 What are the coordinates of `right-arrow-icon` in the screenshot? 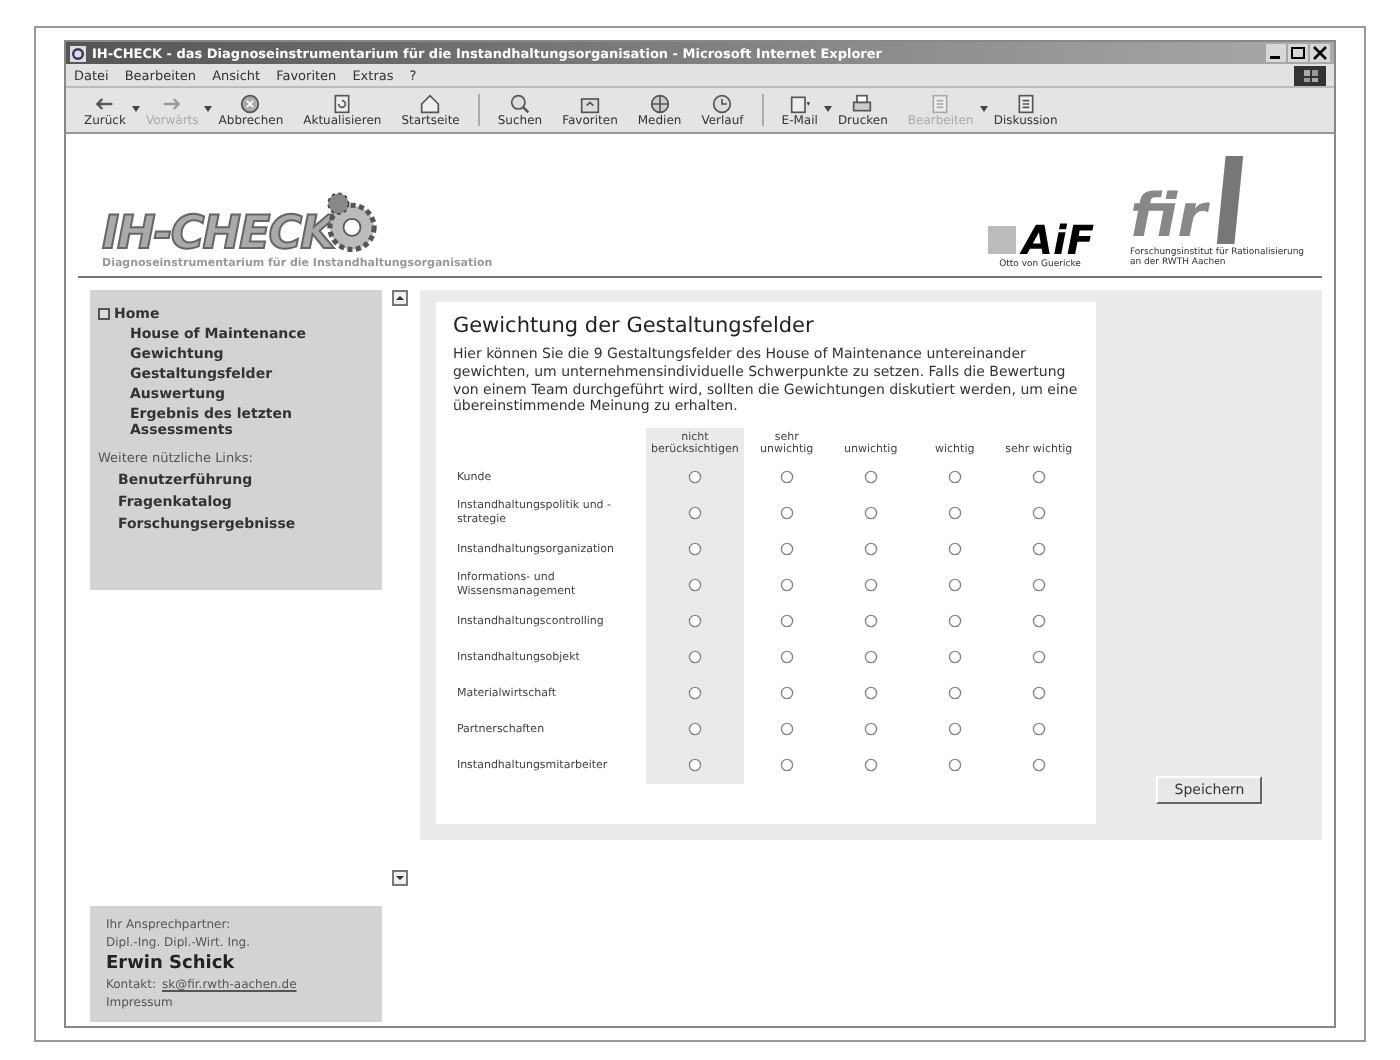 It's located at (172, 103).